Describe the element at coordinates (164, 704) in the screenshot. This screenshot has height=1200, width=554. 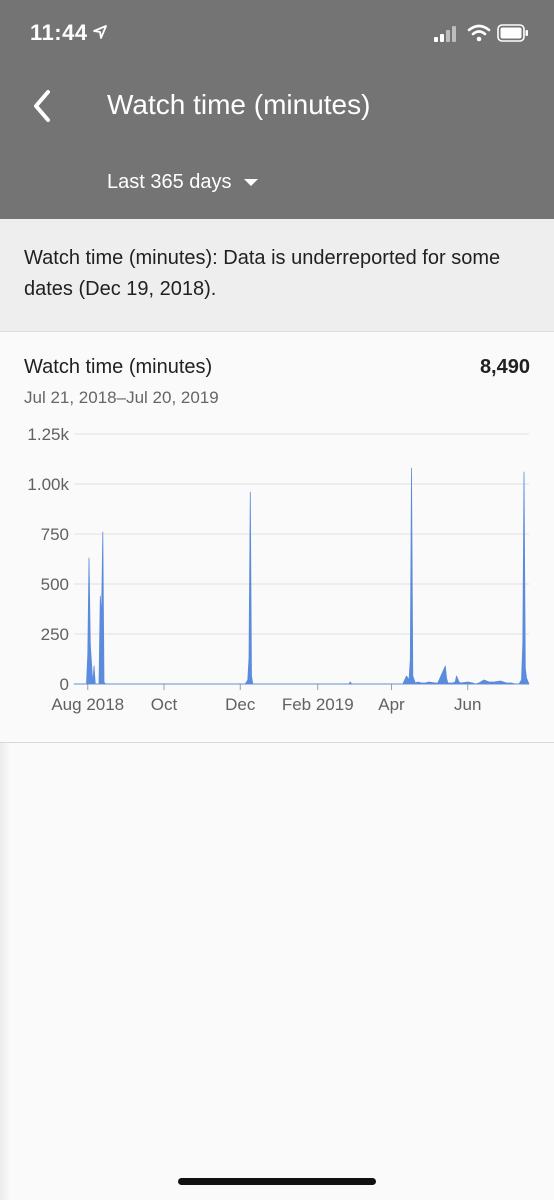
I see `x-tick-label: Oct` at that location.